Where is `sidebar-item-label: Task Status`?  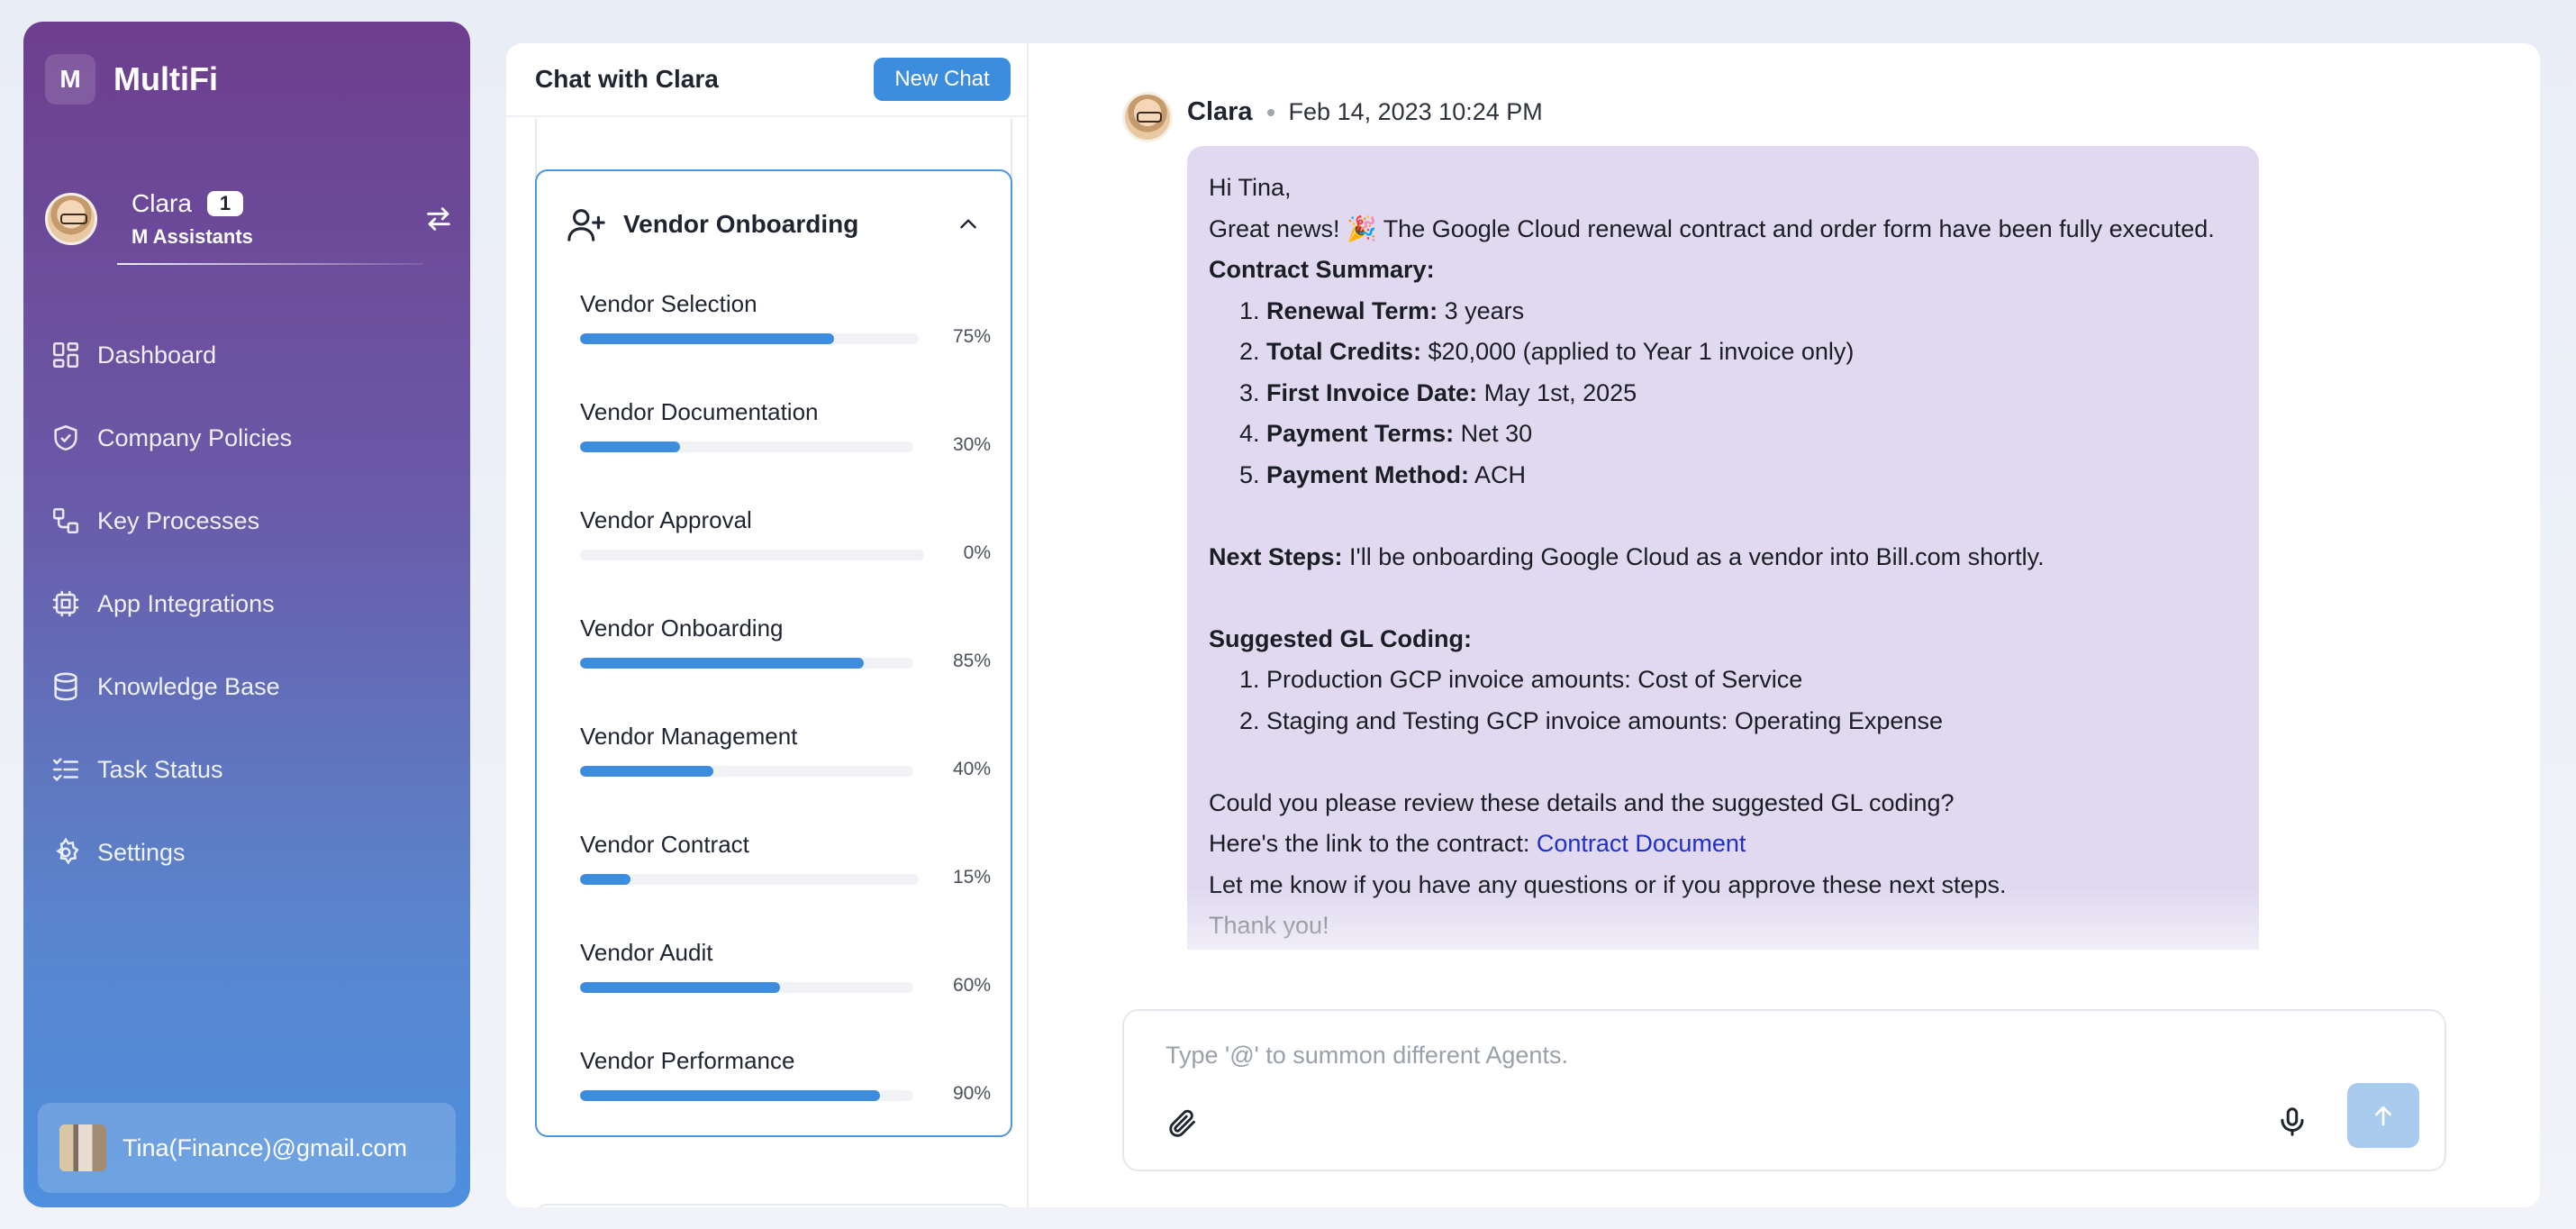 sidebar-item-label: Task Status is located at coordinates (160, 769).